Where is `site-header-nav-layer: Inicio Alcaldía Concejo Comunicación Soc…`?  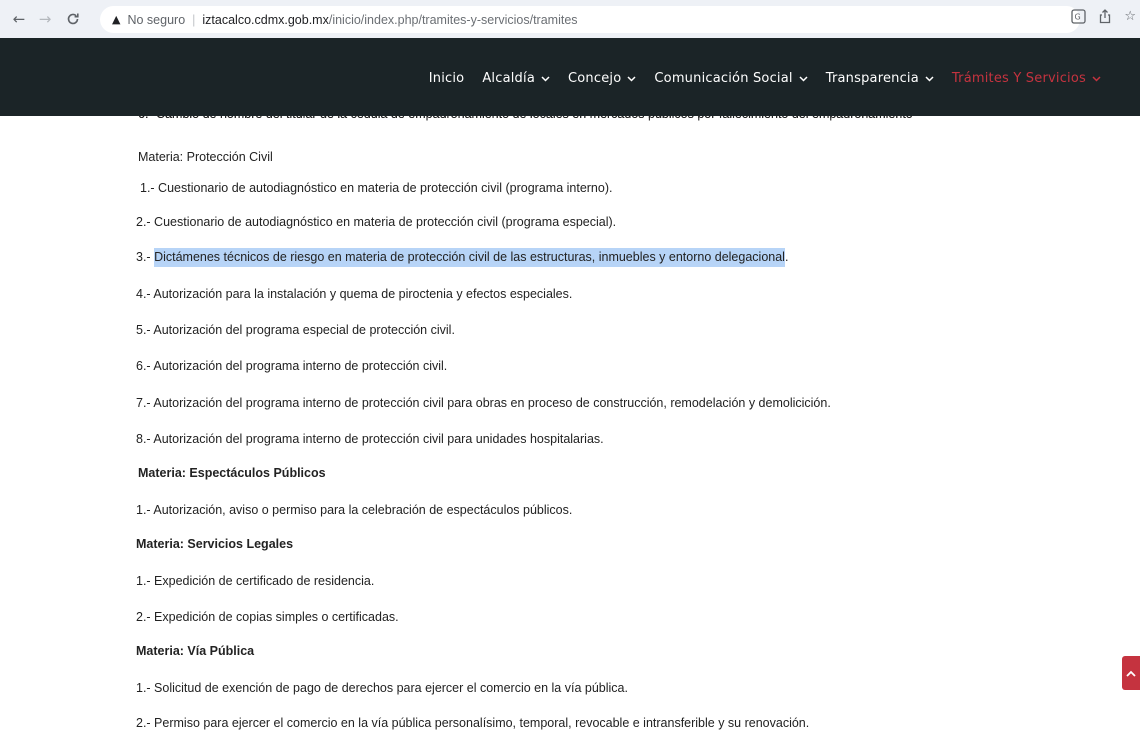 site-header-nav-layer: Inicio Alcaldía Concejo Comunicación Soc… is located at coordinates (570, 77).